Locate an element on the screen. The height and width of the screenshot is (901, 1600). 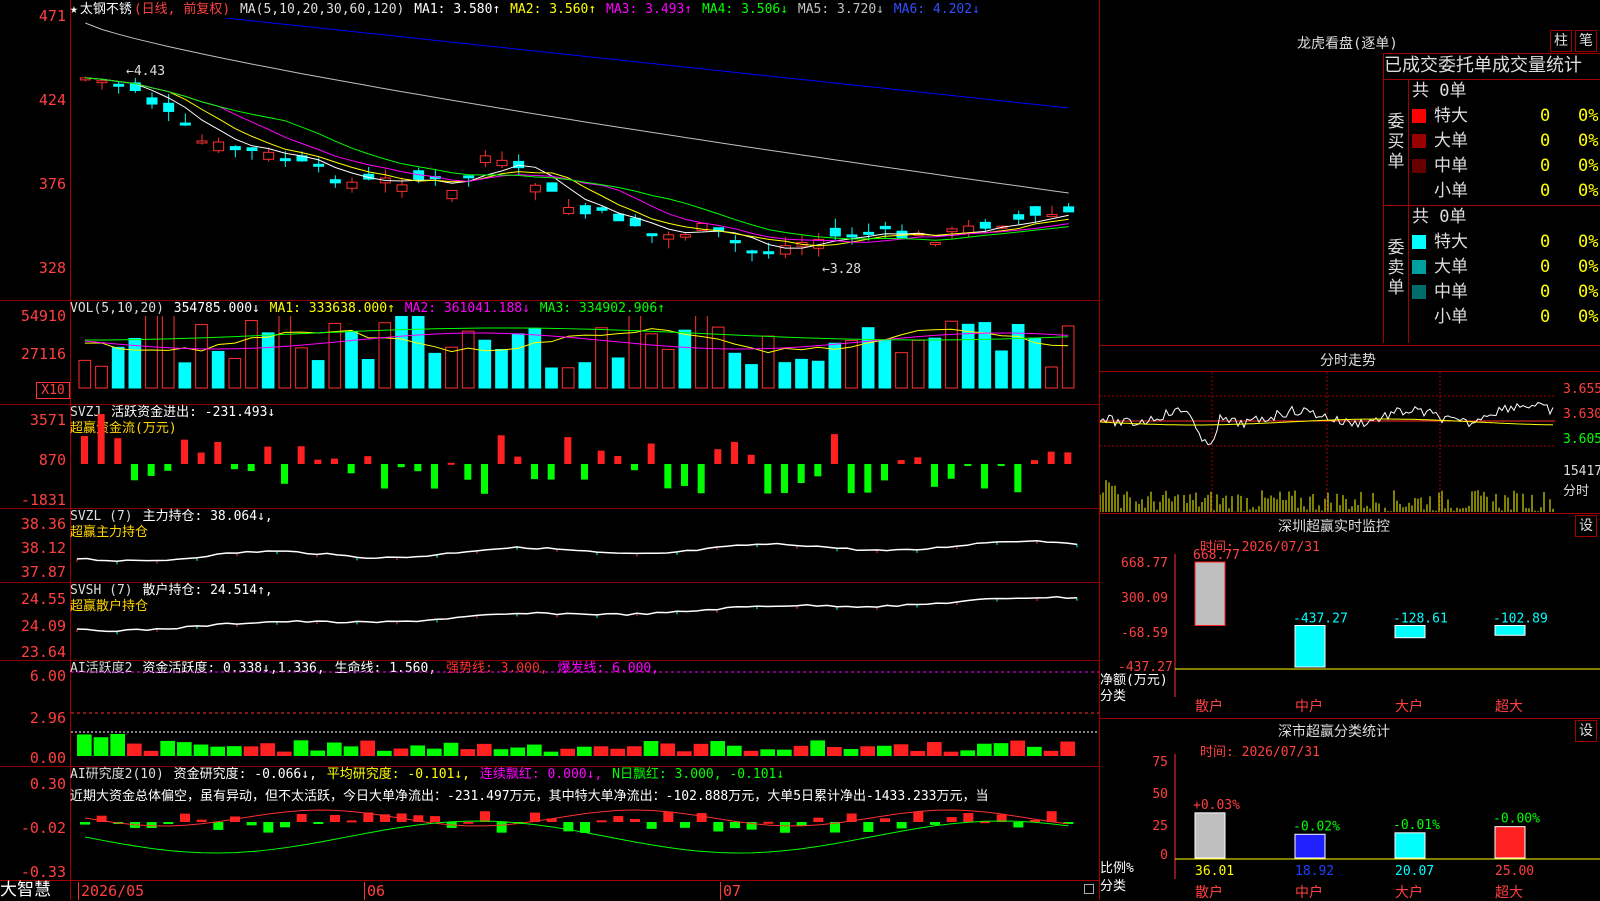
sell-row-large: 大单 is located at coordinates (1440, 267).